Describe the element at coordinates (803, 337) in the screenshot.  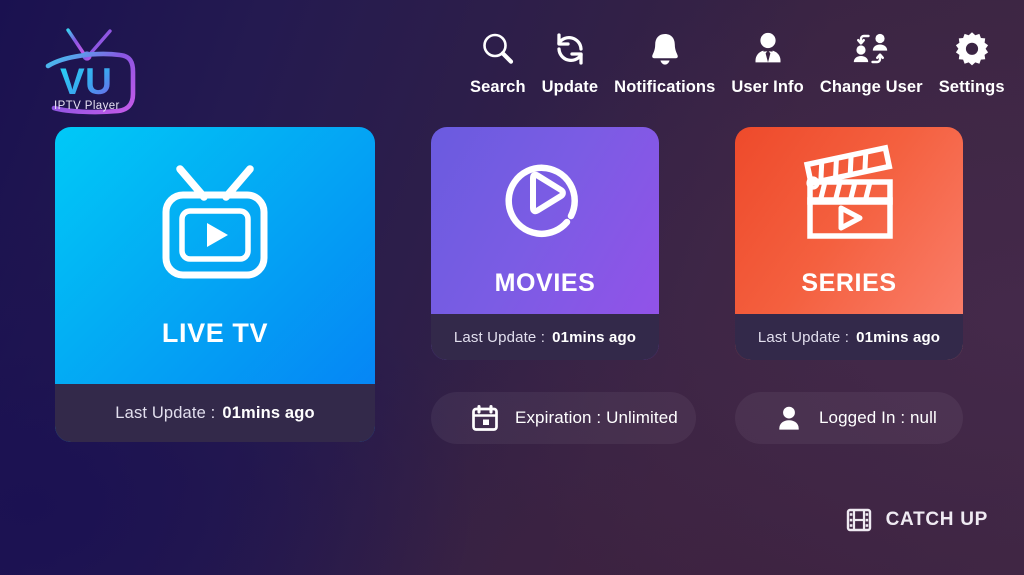
I see `card-series-footer-label: Last Update :` at that location.